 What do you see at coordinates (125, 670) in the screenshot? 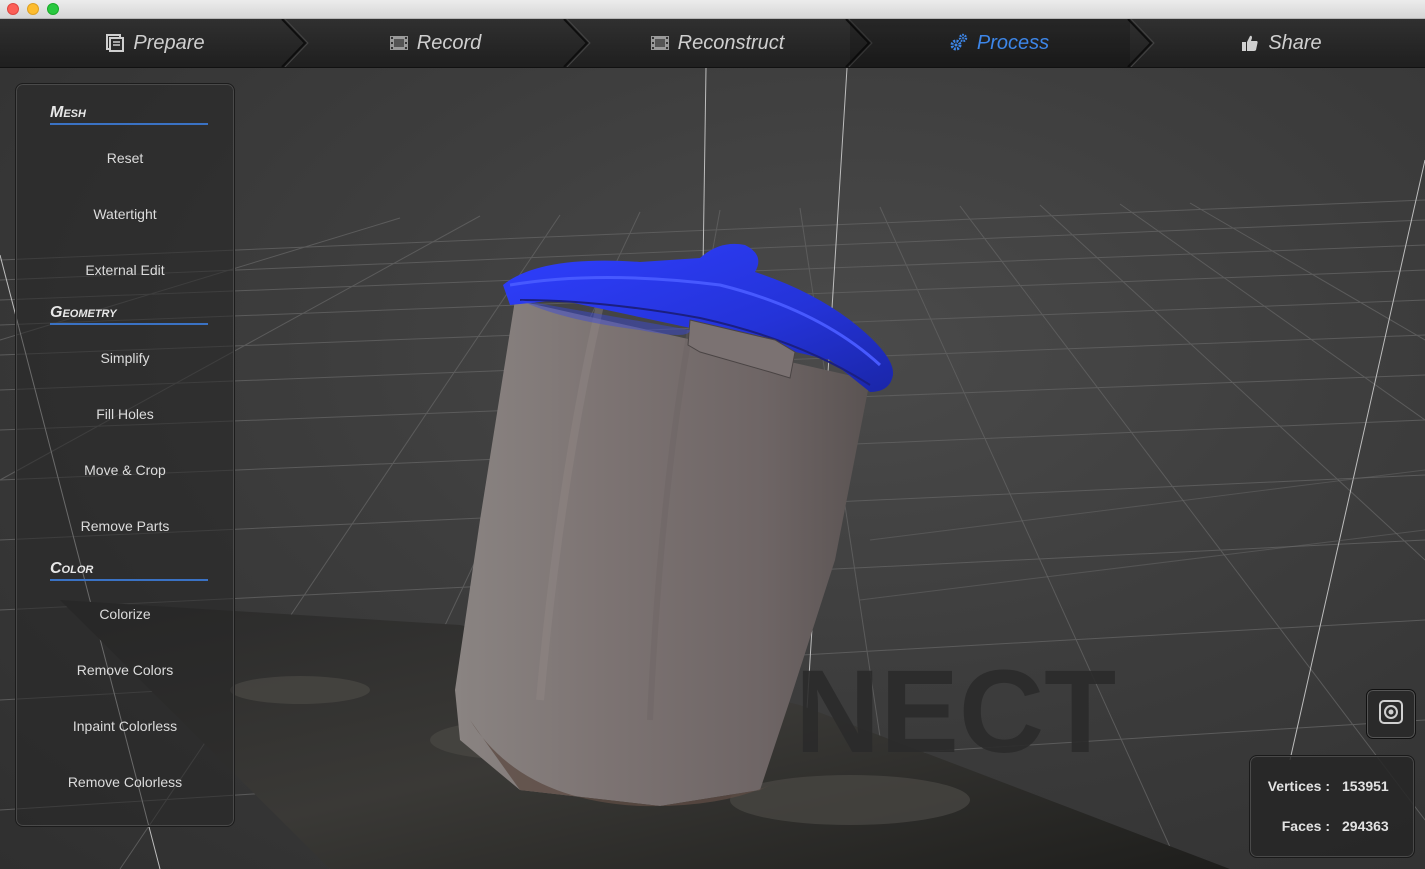
I see `remove-colors-button: Remove Colors` at bounding box center [125, 670].